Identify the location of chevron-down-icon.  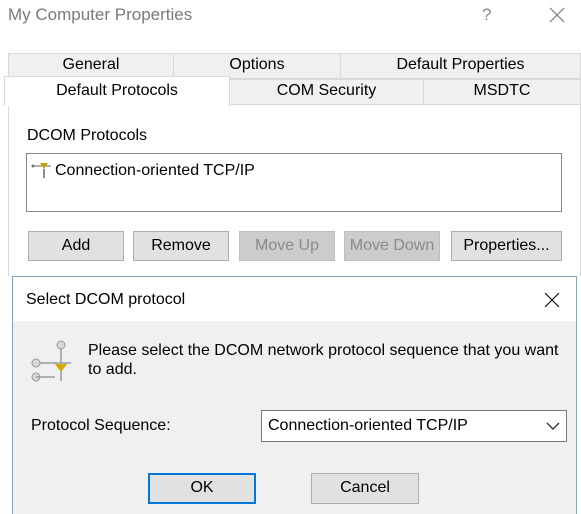
(553, 426).